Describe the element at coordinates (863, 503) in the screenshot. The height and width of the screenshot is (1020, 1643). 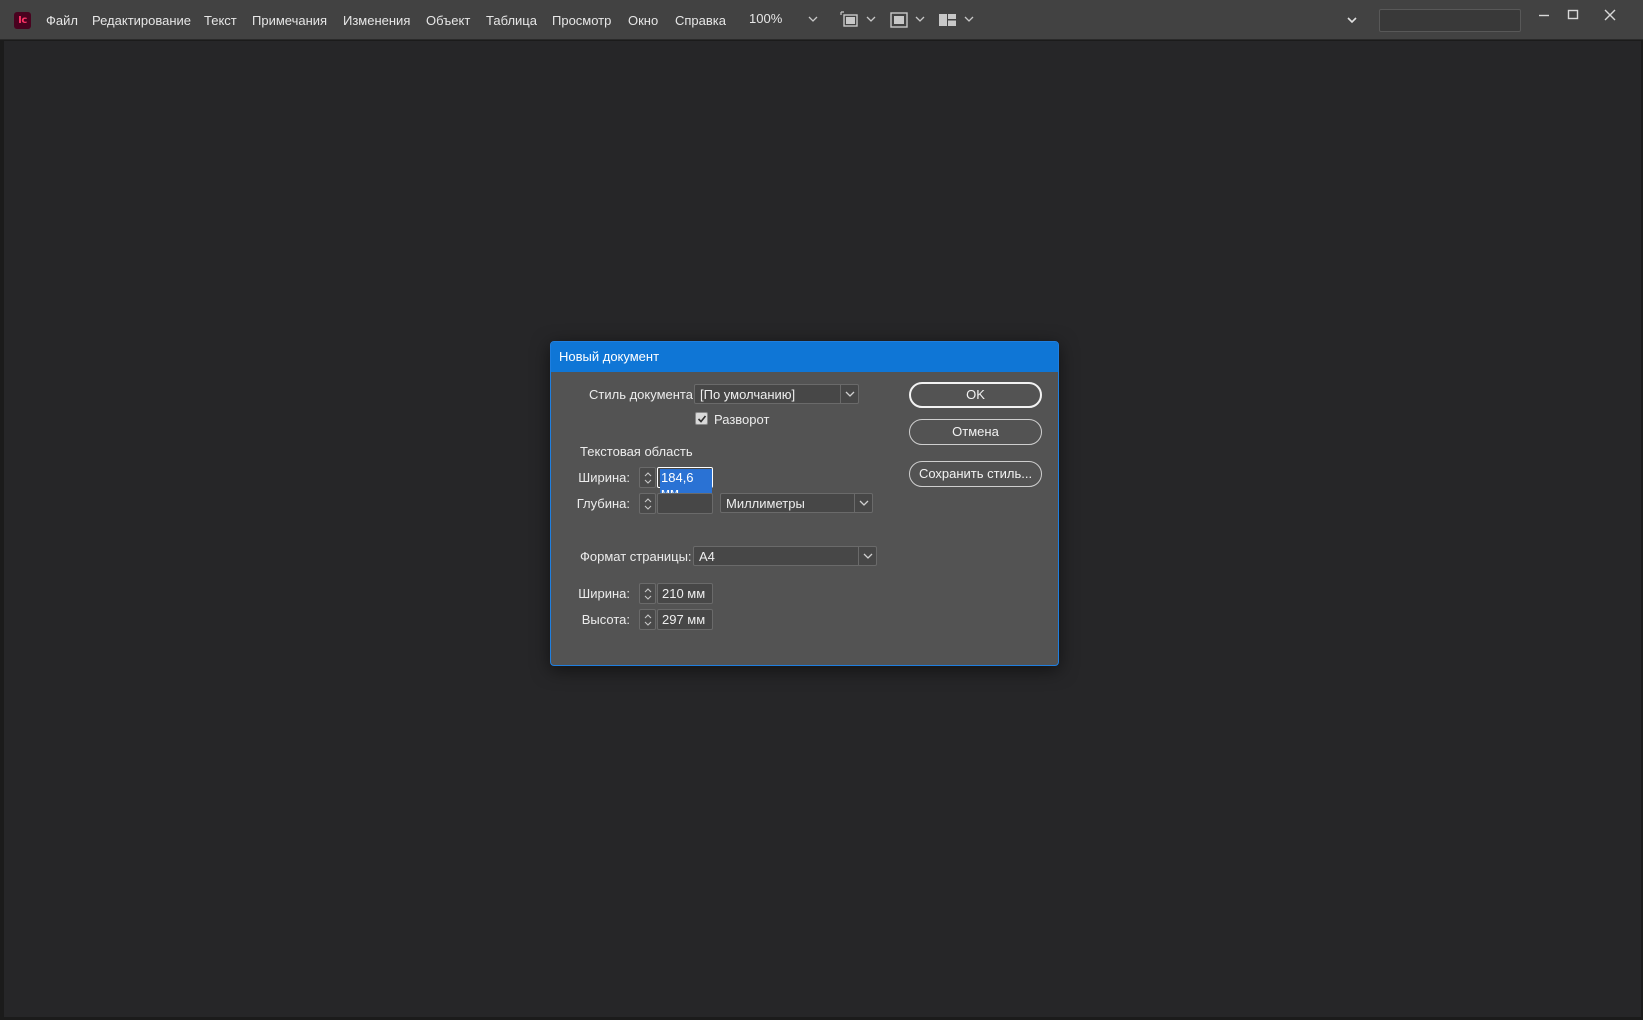
I see `units-chevron-down-icon` at that location.